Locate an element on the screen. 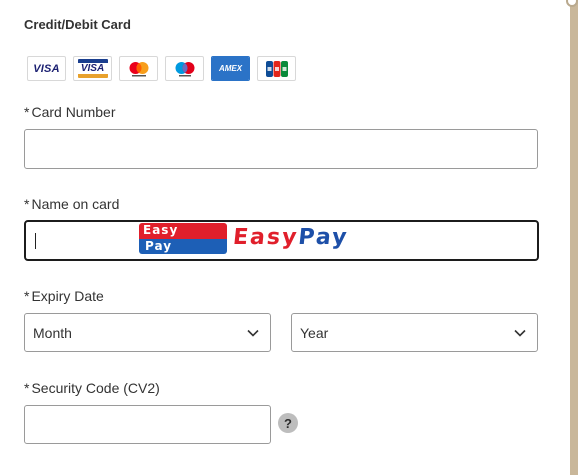 Image resolution: width=578 pixels, height=475 pixels. easypay-logo: Easy Pay is located at coordinates (183, 238).